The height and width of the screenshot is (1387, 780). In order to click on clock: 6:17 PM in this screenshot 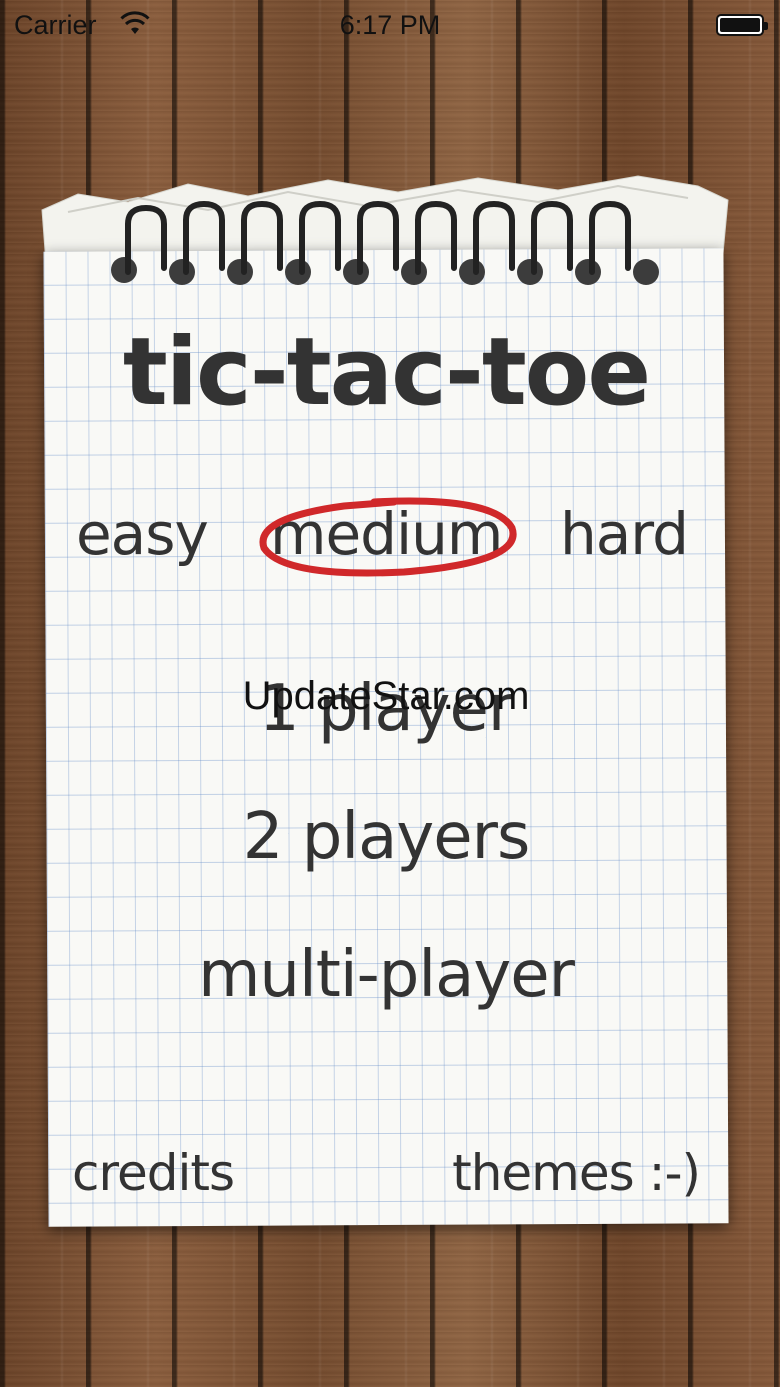, I will do `click(390, 25)`.